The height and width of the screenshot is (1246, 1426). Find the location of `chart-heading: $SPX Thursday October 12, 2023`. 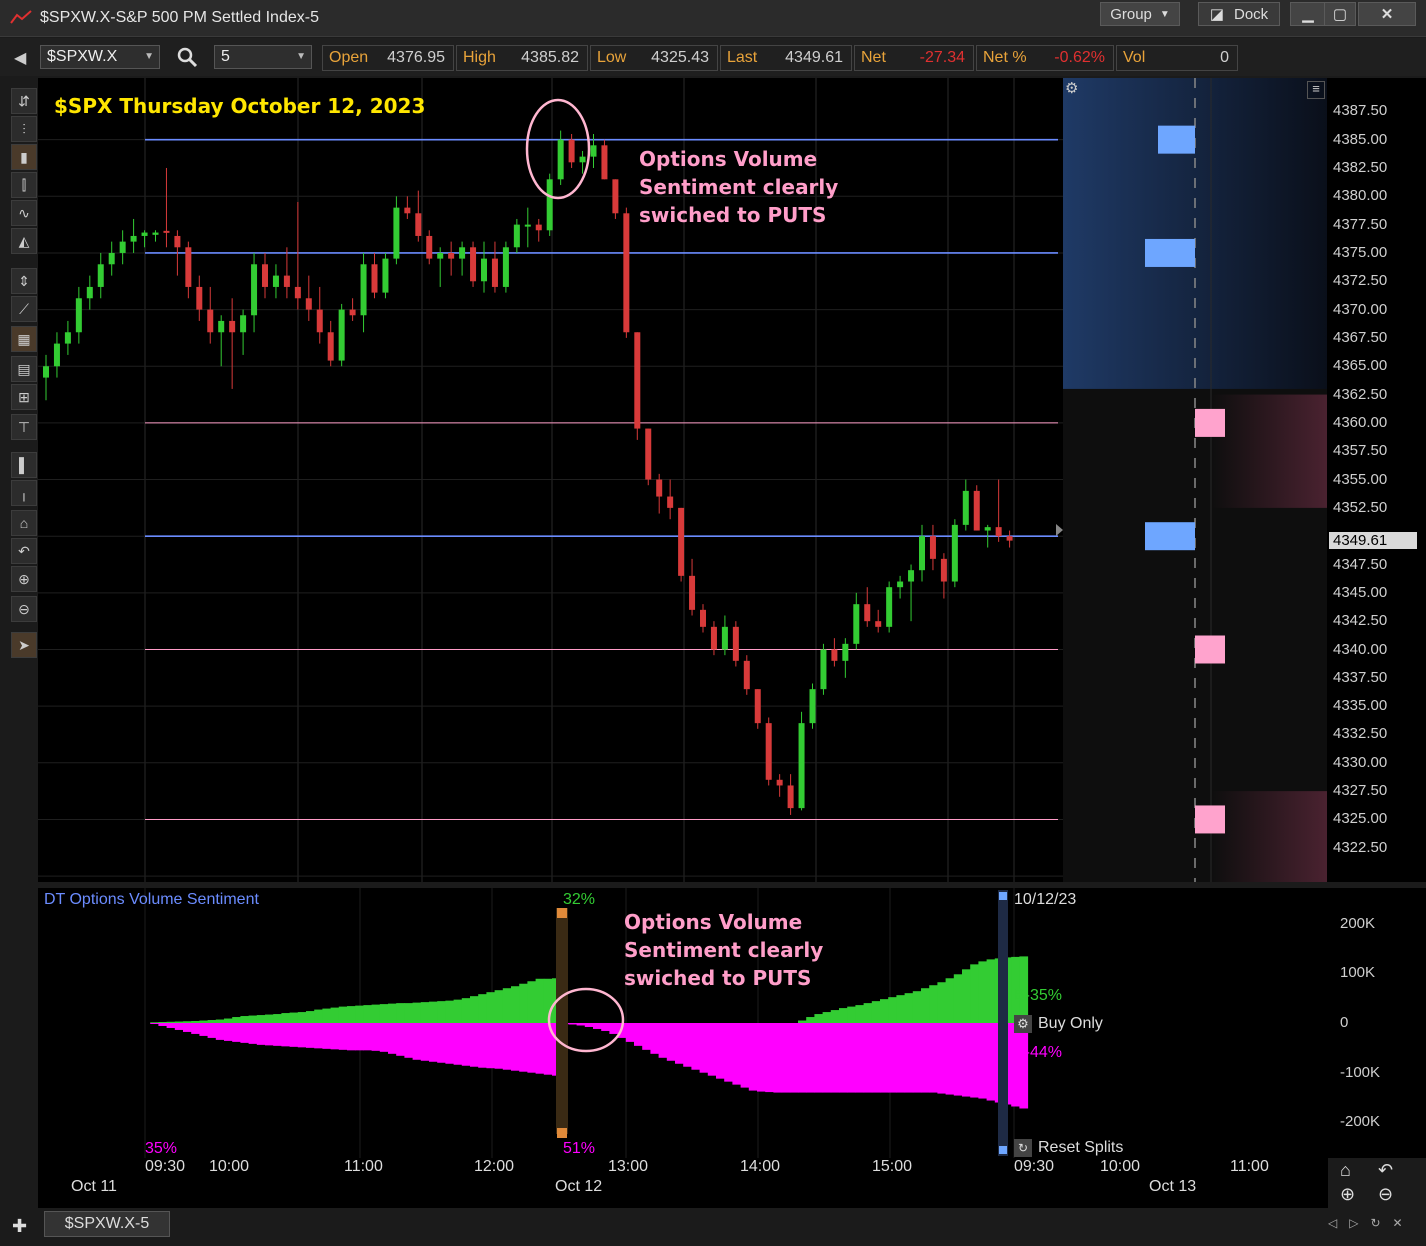

chart-heading: $SPX Thursday October 12, 2023 is located at coordinates (240, 106).